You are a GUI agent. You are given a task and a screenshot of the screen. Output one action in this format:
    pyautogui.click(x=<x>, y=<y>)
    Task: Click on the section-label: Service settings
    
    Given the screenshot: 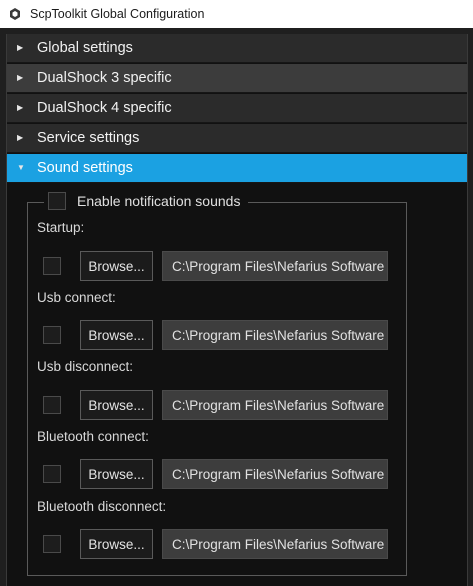 What is the action you would take?
    pyautogui.click(x=88, y=138)
    